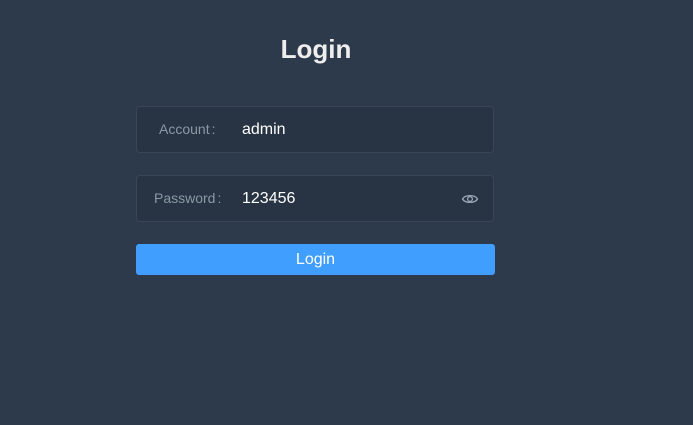 The height and width of the screenshot is (425, 693). I want to click on password-input: 123456, so click(342, 198).